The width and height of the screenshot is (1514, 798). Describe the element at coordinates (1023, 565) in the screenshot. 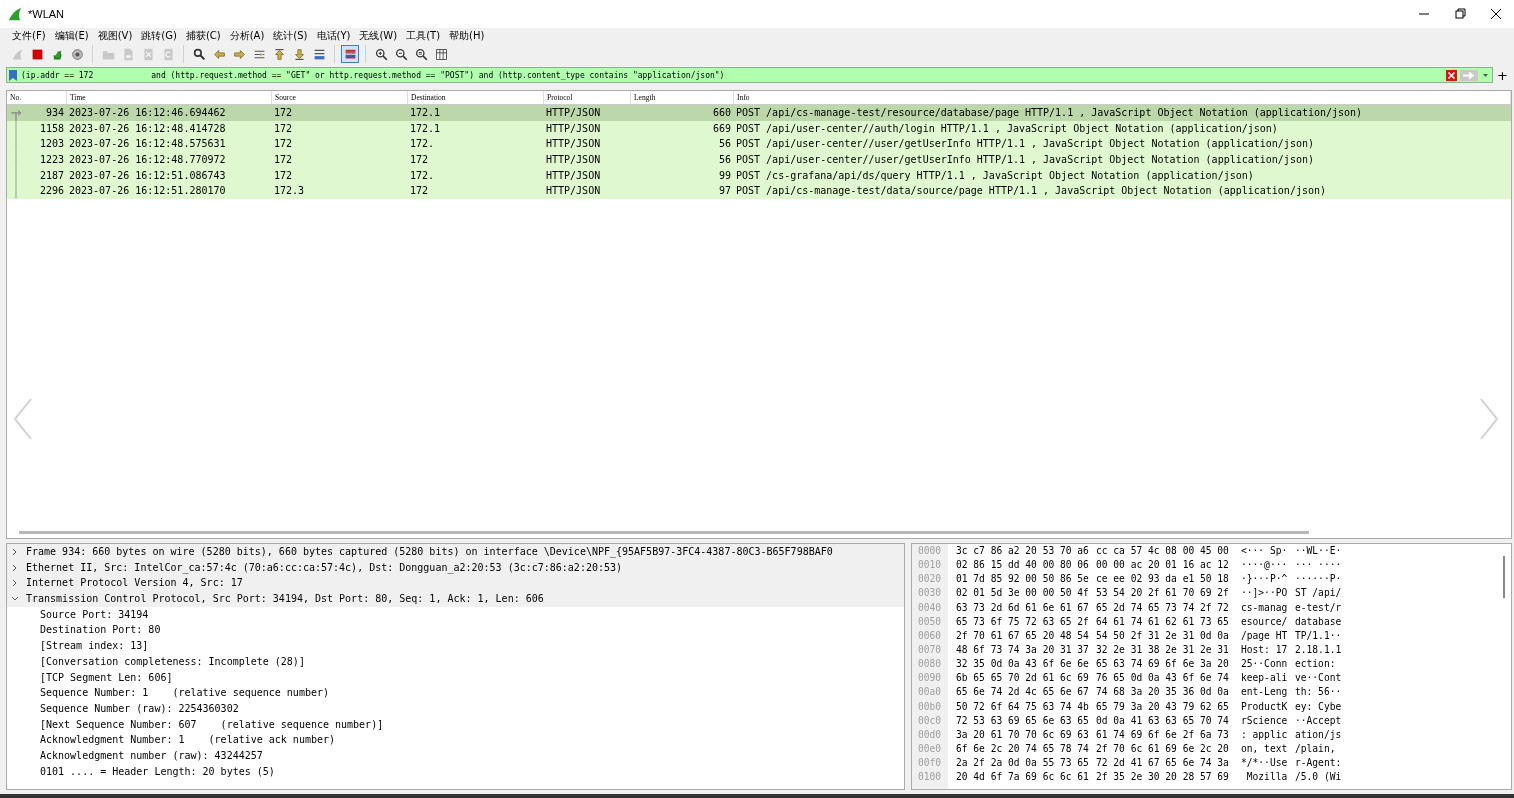

I see `hex-bytes: 02 86 15 dd 40 00 80 06` at that location.